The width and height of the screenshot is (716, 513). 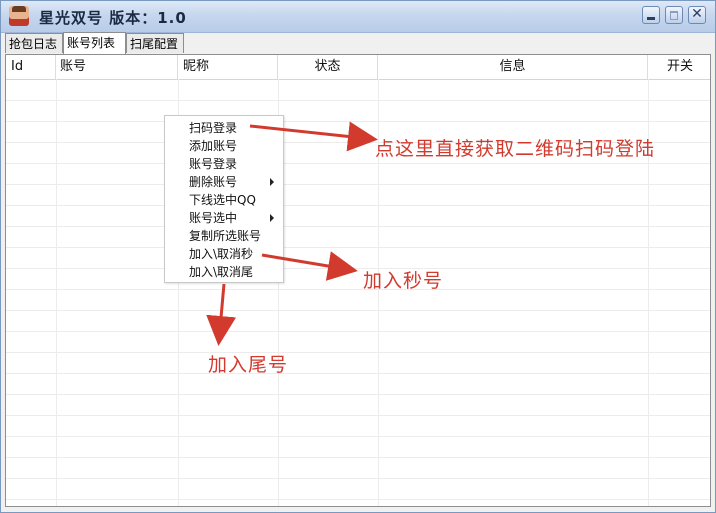 What do you see at coordinates (313, 136) in the screenshot?
I see `arrow-to-scan-login` at bounding box center [313, 136].